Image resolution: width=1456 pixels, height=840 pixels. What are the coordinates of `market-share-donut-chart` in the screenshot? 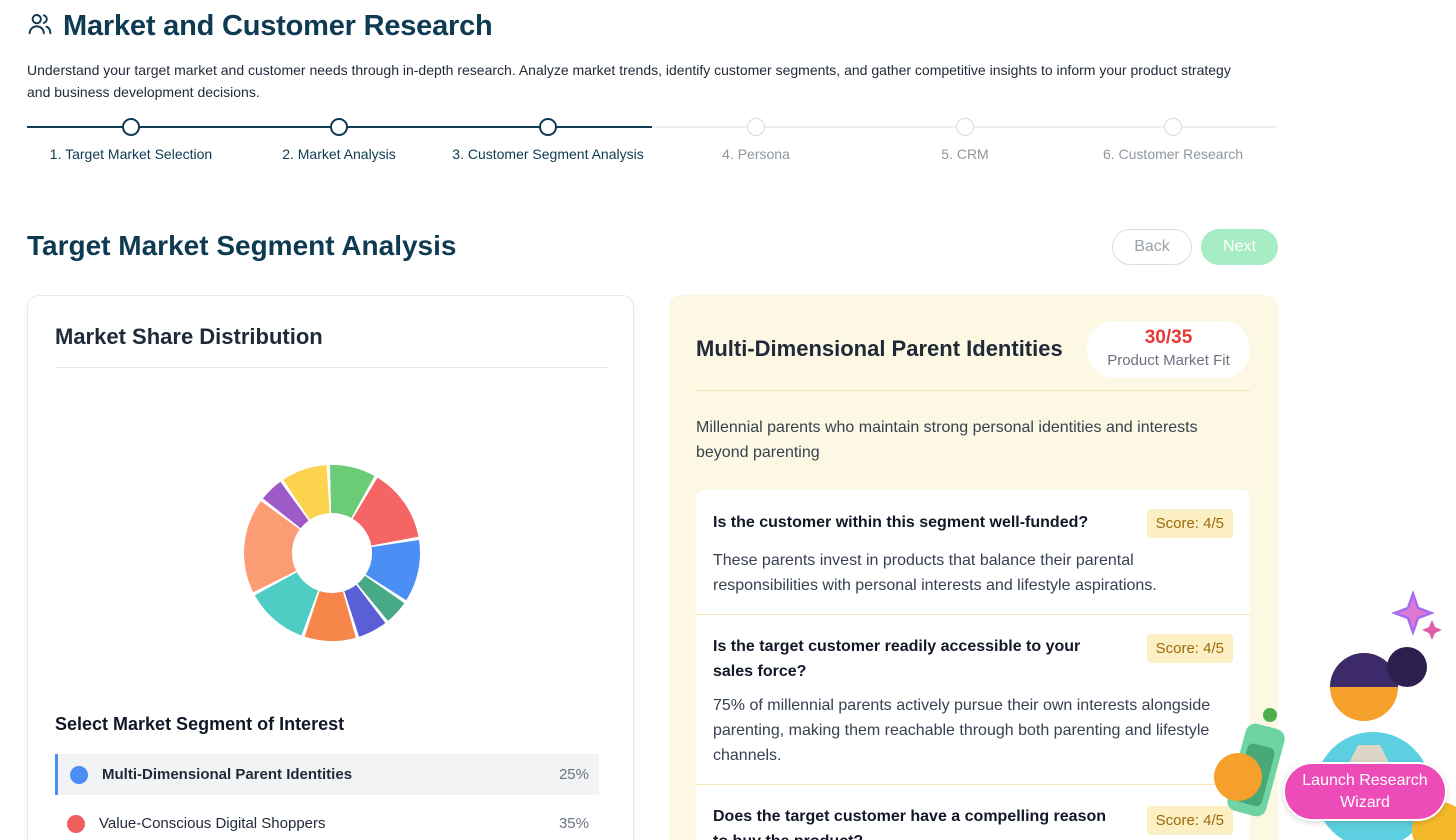 It's located at (332, 553).